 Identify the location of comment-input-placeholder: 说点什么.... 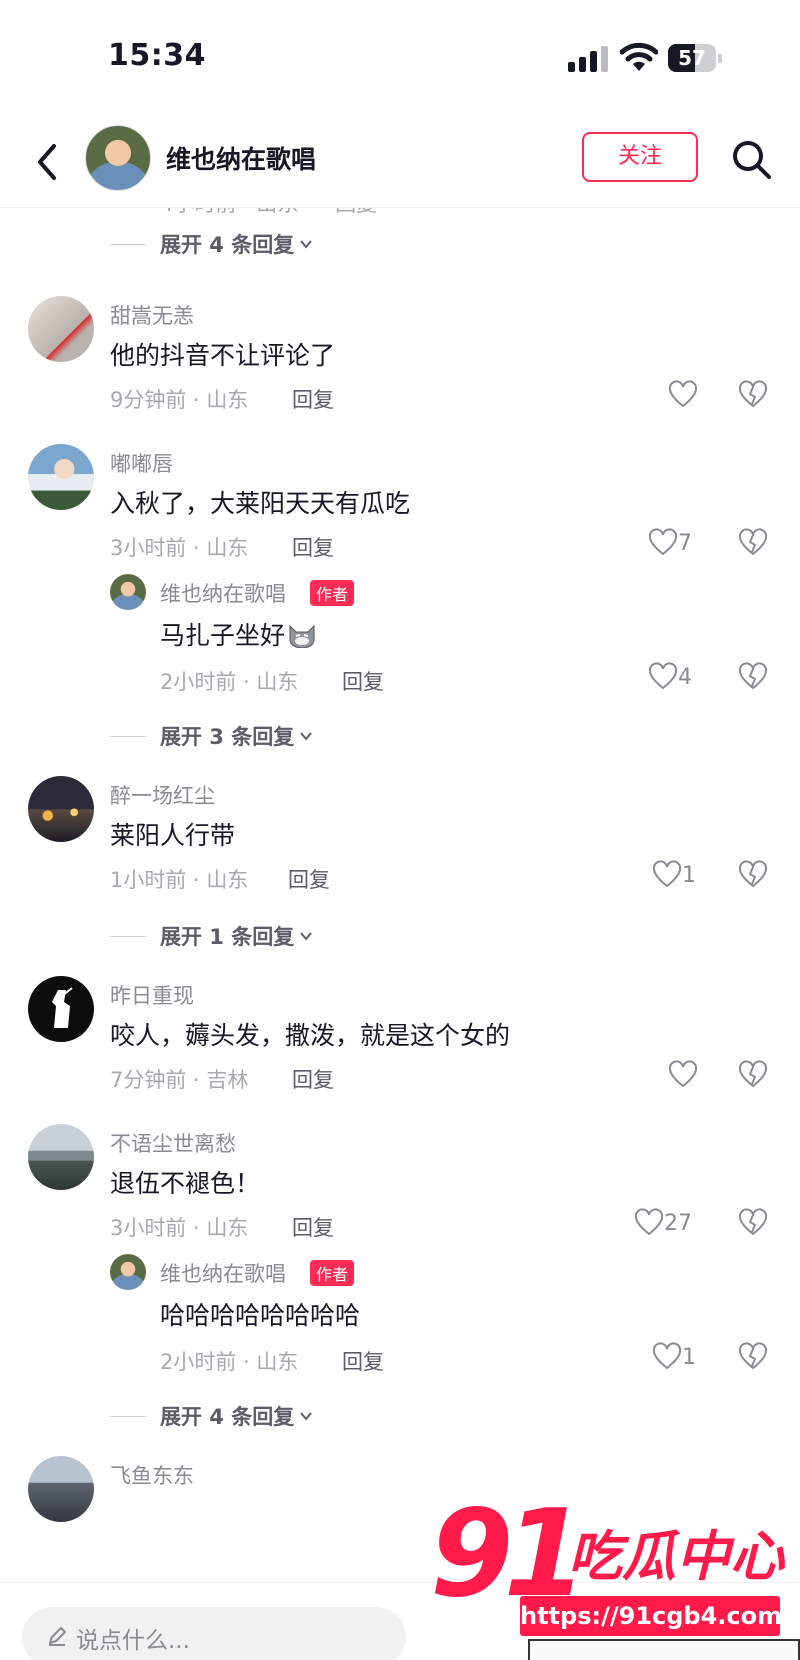
(133, 1641).